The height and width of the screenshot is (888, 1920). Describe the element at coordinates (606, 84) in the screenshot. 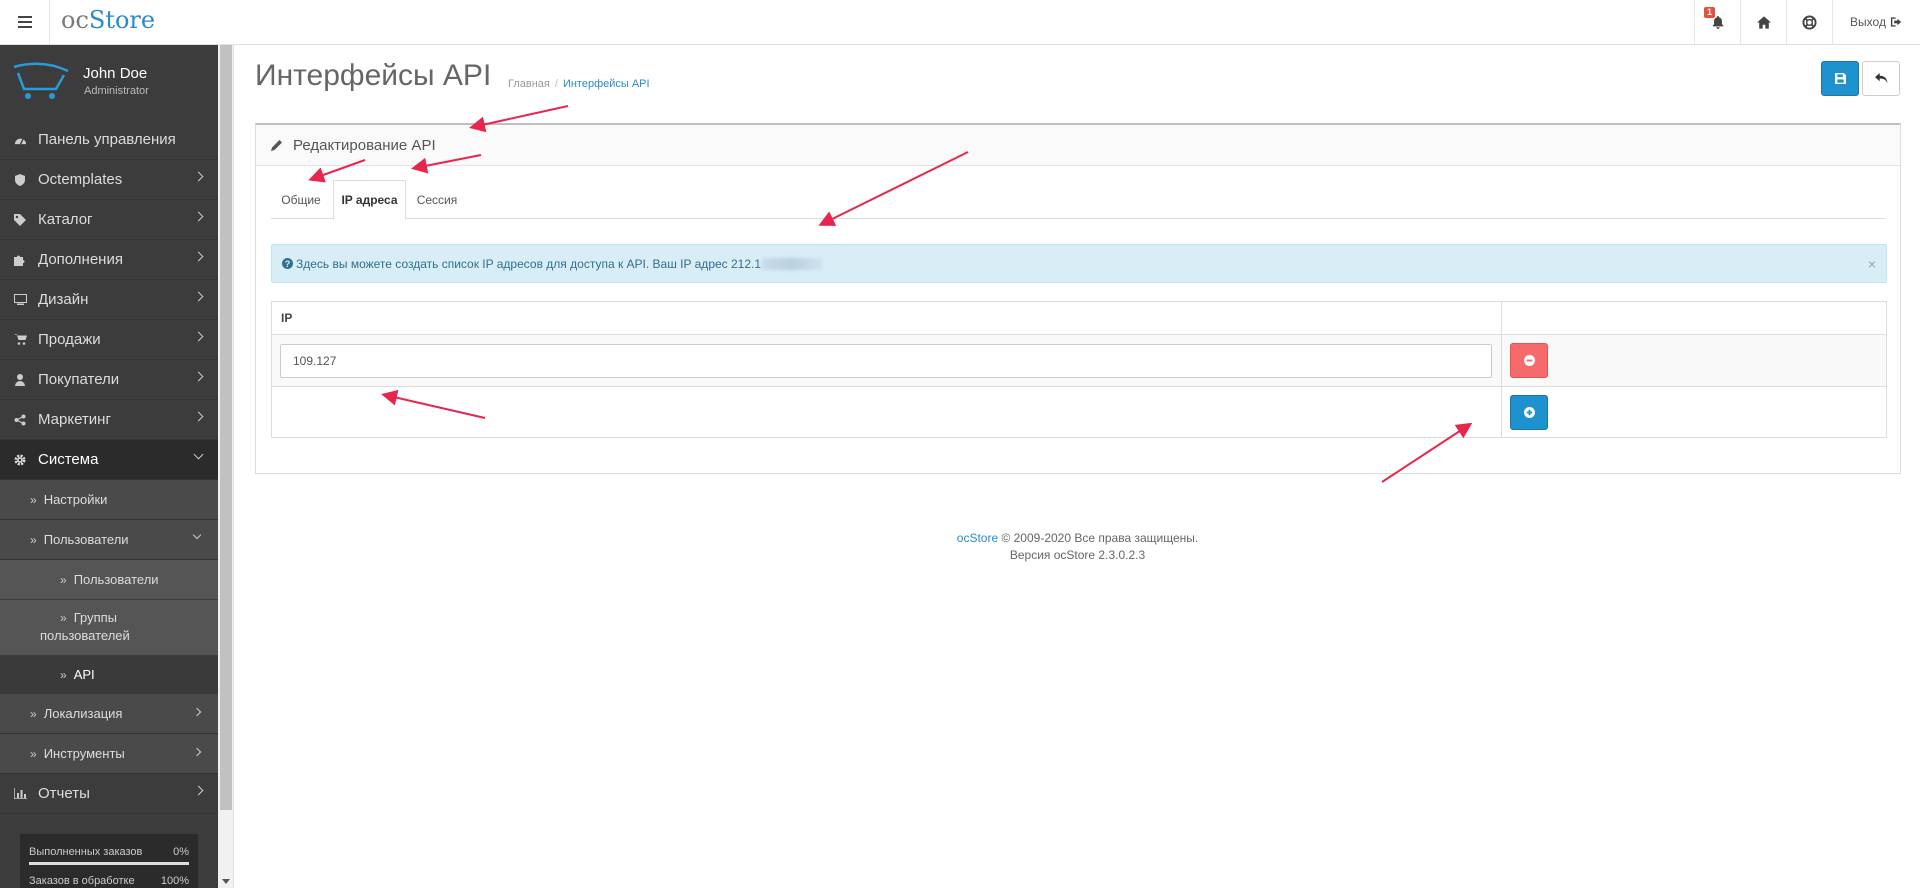

I see `breadcrumb-current-link: Интерфейсы API` at that location.